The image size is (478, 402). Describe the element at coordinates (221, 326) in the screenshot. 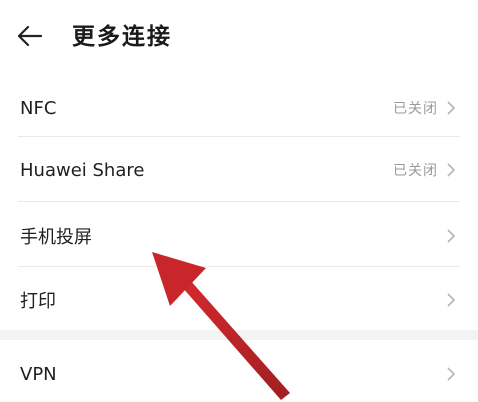

I see `annotation-arrow-icon` at that location.